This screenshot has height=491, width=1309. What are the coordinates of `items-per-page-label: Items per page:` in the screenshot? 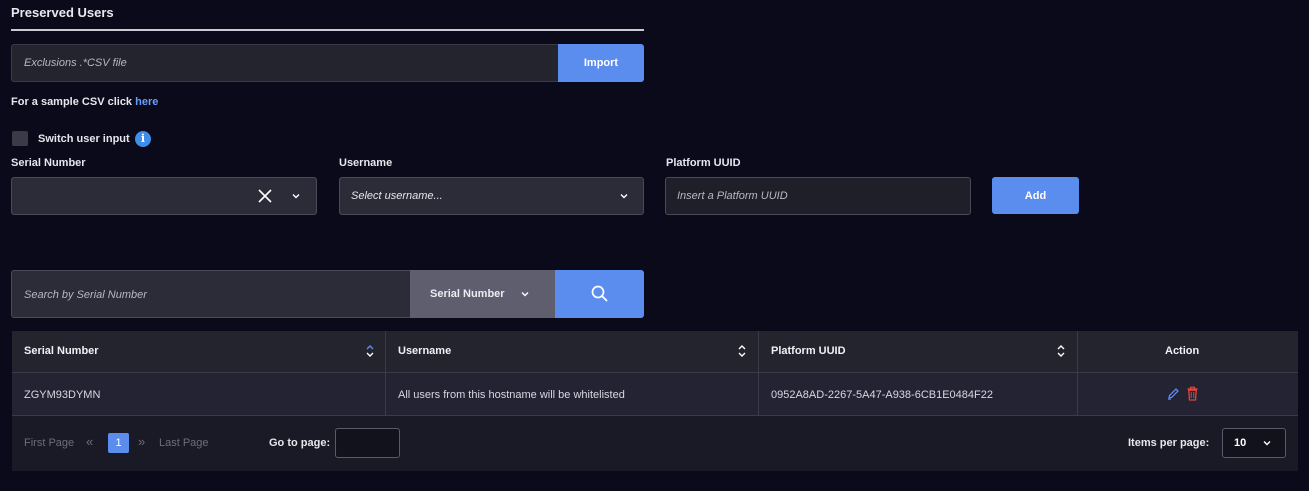 It's located at (1169, 443).